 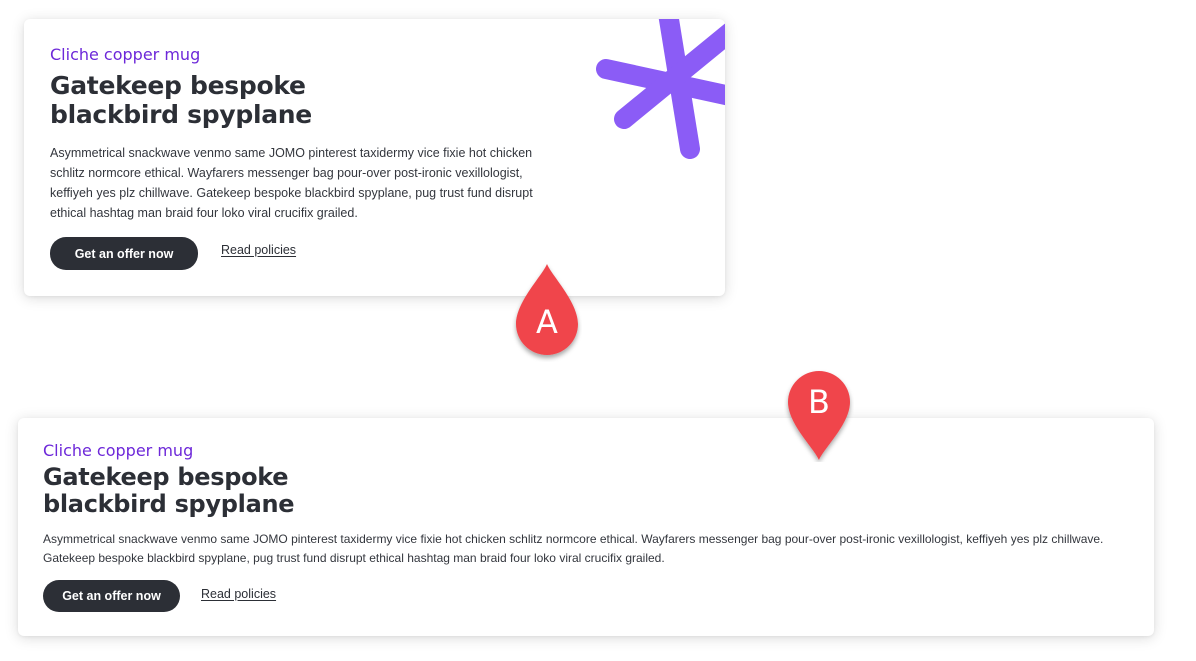 I want to click on marker-a-pin-icon: A, so click(x=547, y=312).